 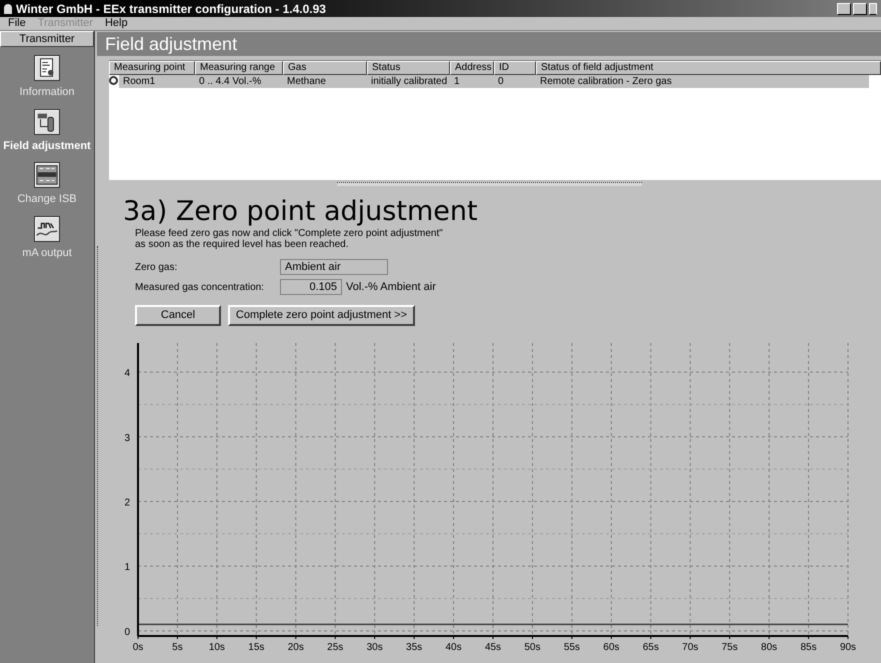 What do you see at coordinates (321, 315) in the screenshot?
I see `complete-button: Complete zero point adjustment >>` at bounding box center [321, 315].